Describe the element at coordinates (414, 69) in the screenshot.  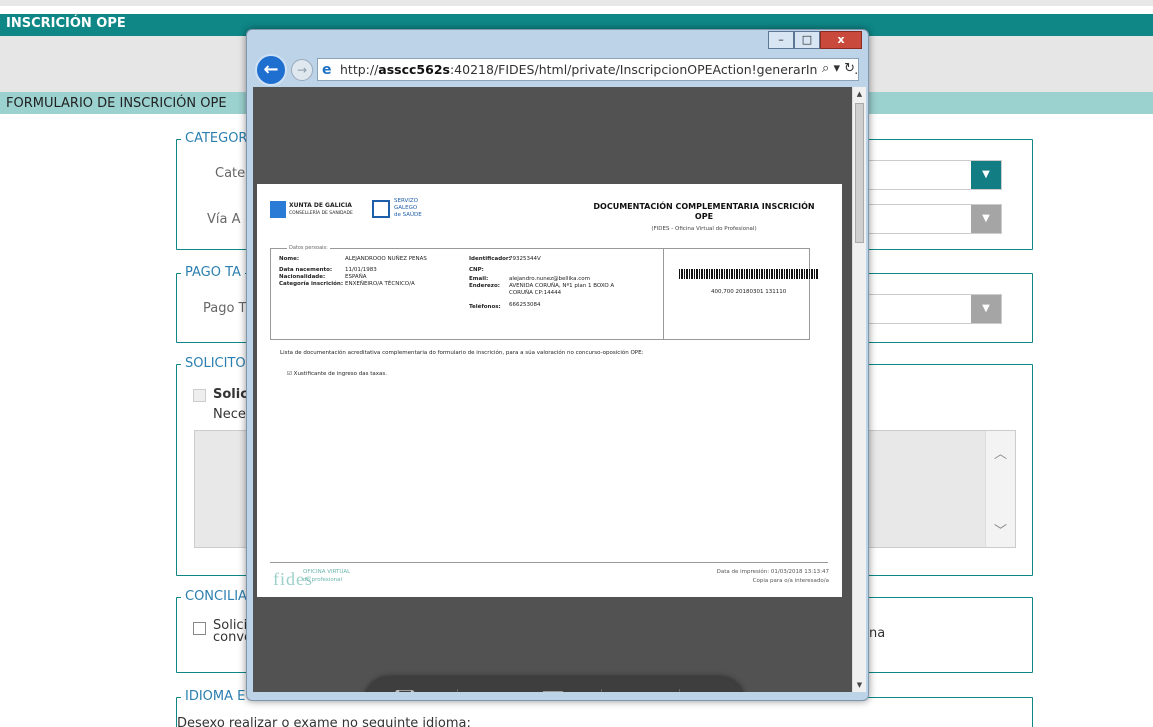
I see `url-host: asscc562s` at that location.